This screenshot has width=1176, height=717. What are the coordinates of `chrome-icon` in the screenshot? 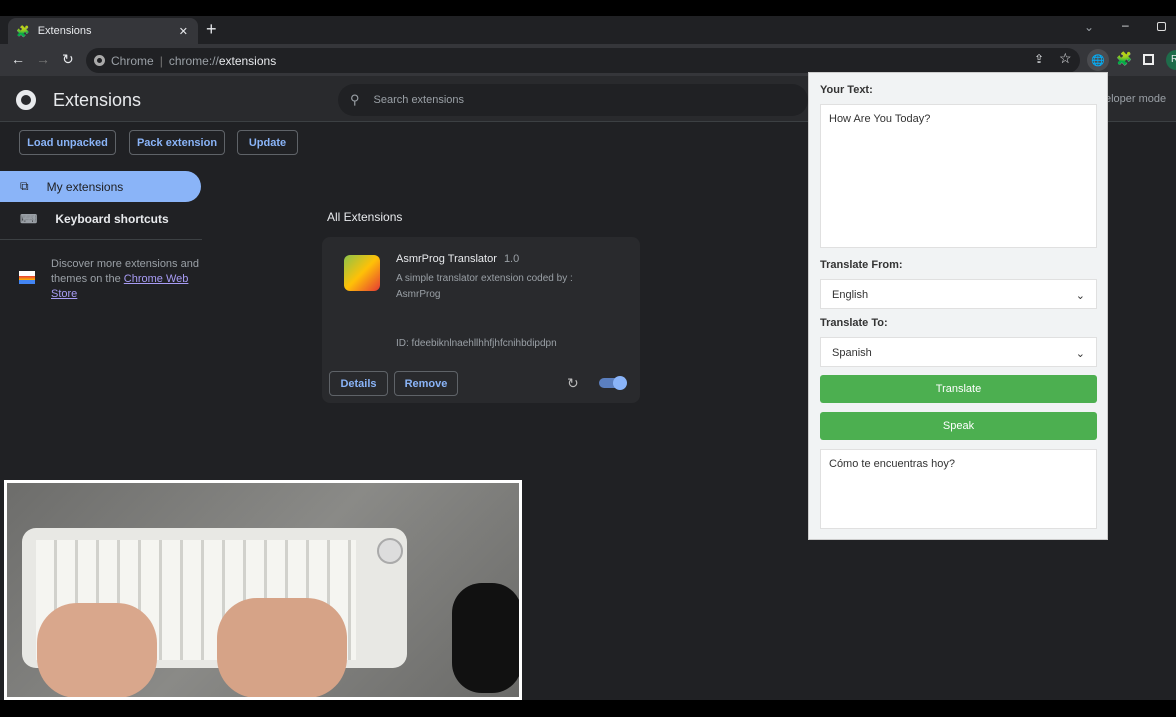 It's located at (99, 60).